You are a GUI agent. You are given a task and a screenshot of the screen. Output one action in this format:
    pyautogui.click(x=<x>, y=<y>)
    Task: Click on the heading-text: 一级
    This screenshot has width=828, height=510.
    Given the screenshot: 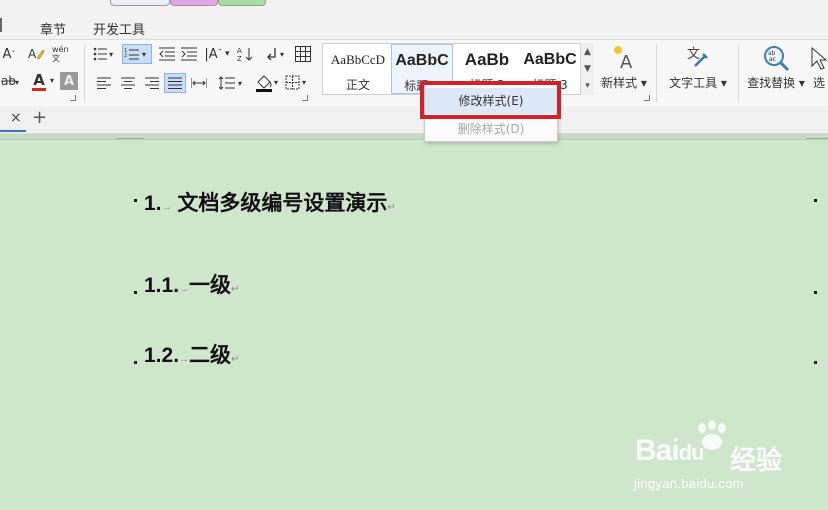 What is the action you would take?
    pyautogui.click(x=210, y=285)
    